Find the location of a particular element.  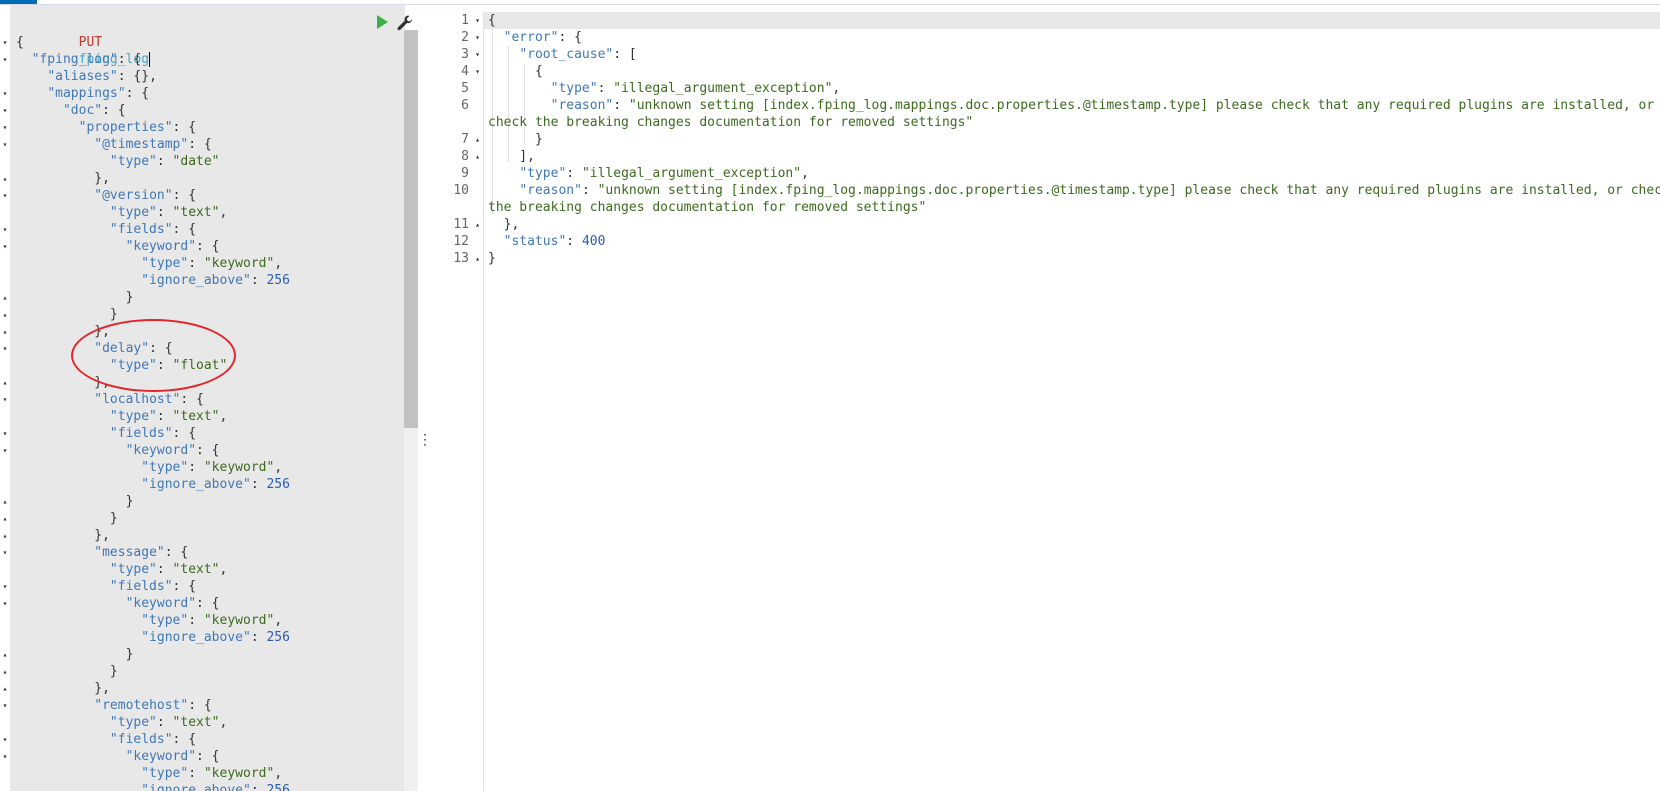

request-scrollbar-thumb is located at coordinates (411, 229).